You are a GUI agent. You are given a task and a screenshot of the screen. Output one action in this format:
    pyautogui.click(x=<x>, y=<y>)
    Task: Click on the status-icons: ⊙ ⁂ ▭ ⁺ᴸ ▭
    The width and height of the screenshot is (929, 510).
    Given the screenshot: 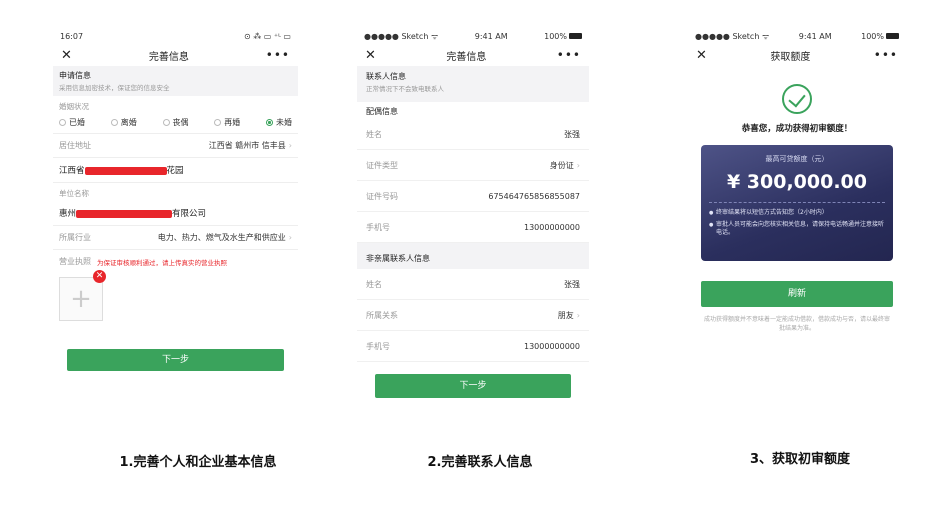 What is the action you would take?
    pyautogui.click(x=267, y=36)
    